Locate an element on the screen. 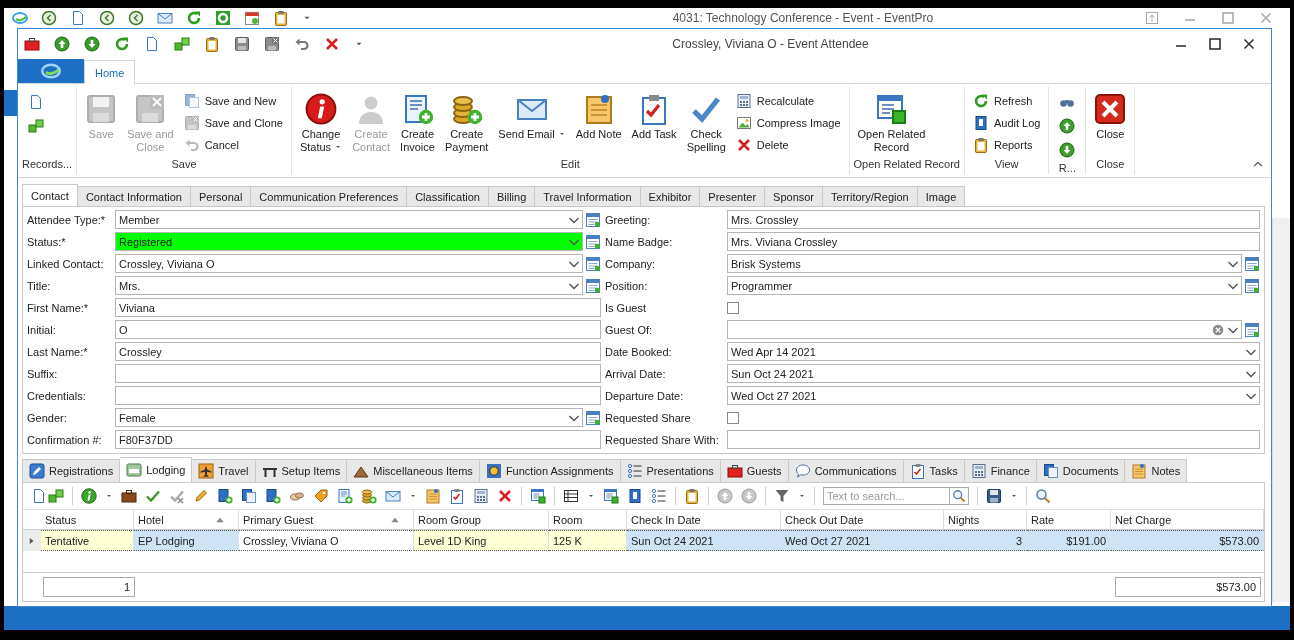  tab: Classification is located at coordinates (448, 196).